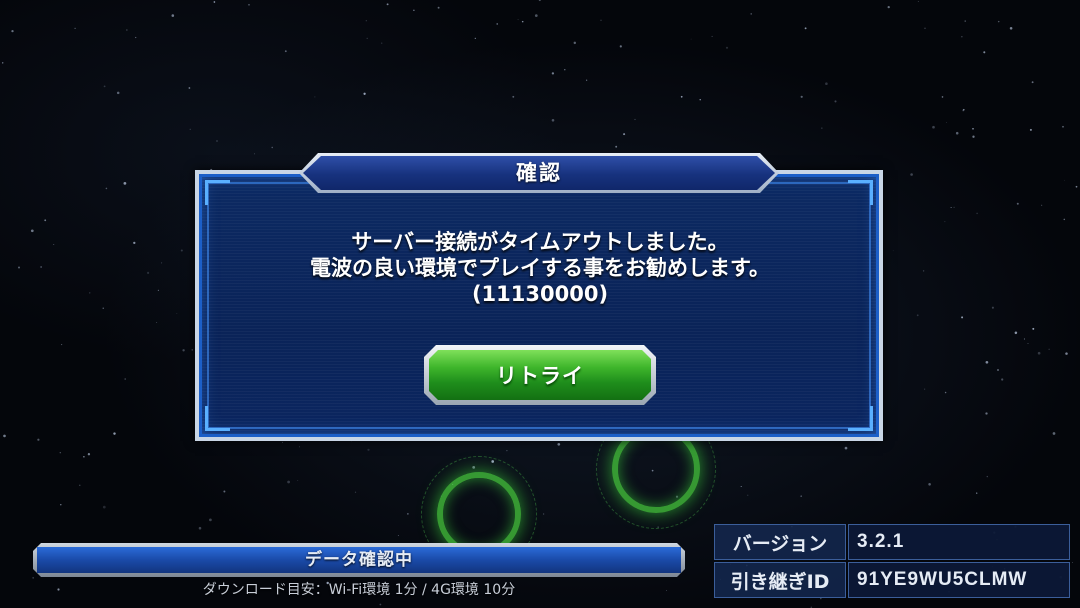 This screenshot has height=608, width=1080. I want to click on account-info-panel: バージョン 3.2.1 引き継ぎID 91YE9WU5CLMW, so click(892, 562).